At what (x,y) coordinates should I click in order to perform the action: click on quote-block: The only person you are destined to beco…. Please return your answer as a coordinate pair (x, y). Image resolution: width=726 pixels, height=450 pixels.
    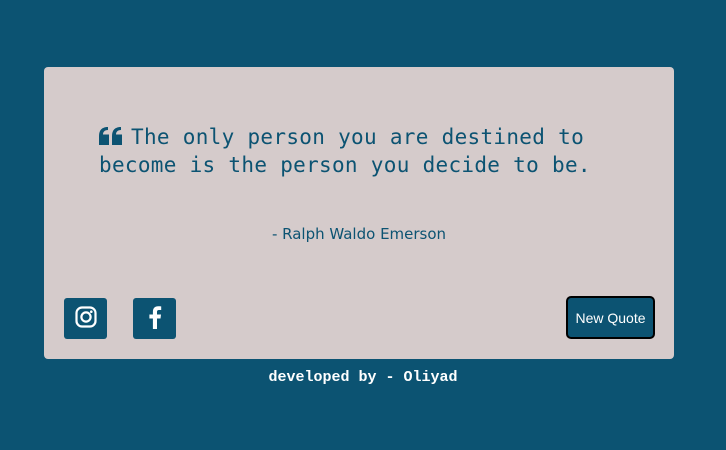
    Looking at the image, I should click on (369, 151).